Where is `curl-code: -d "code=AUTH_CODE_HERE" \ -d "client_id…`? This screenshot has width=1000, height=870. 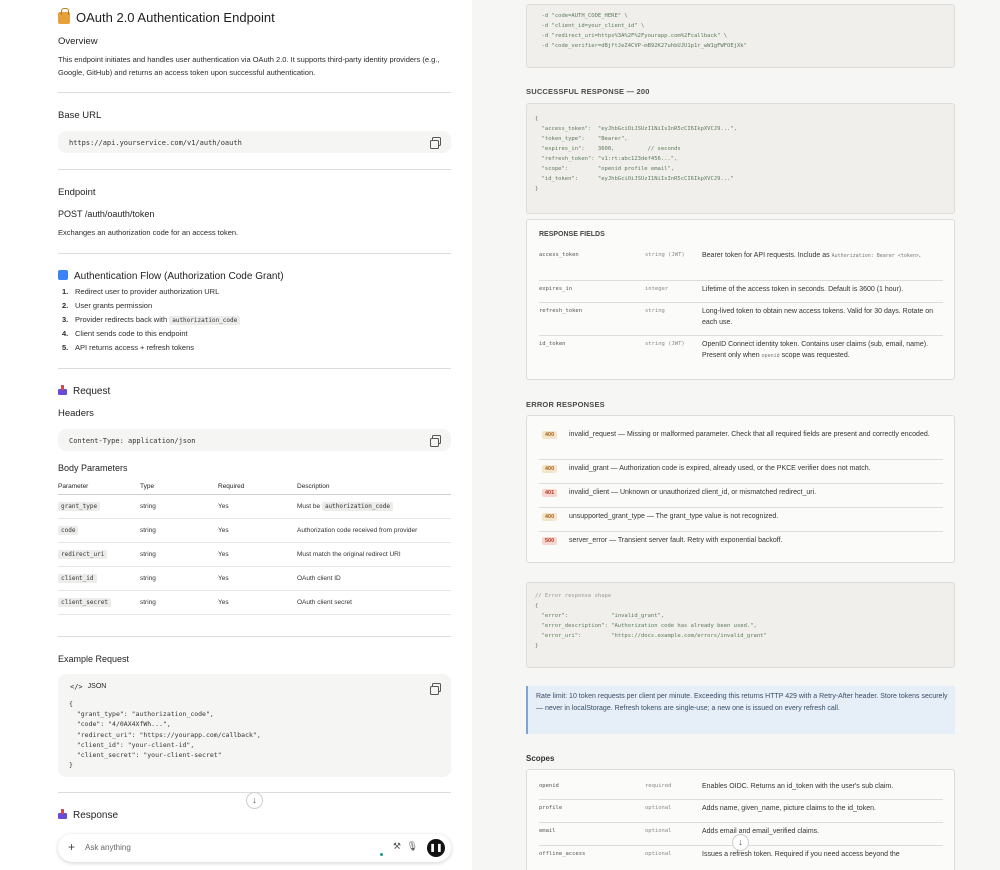 curl-code: -d "code=AUTH_CODE_HERE" \ -d "client_id… is located at coordinates (641, 31).